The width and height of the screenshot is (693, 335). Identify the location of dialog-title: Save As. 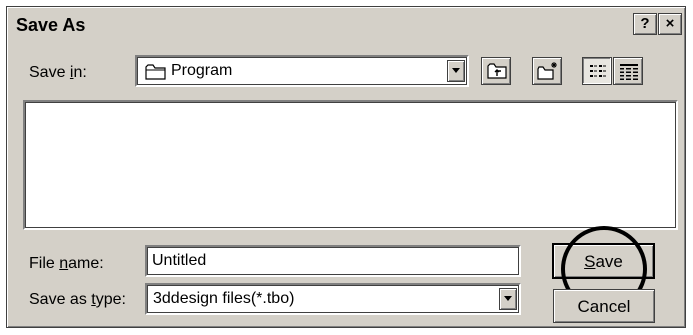
(51, 25).